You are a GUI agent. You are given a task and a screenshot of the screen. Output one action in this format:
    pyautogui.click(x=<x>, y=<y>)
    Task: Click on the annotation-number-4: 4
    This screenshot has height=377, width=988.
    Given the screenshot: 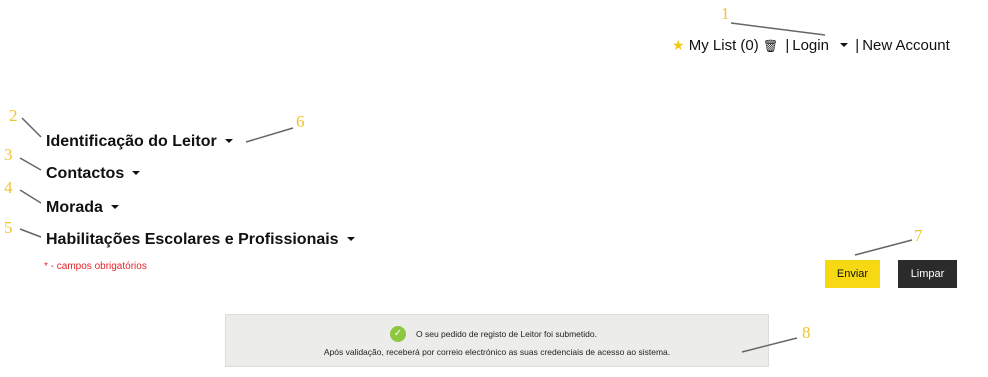 What is the action you would take?
    pyautogui.click(x=8, y=187)
    